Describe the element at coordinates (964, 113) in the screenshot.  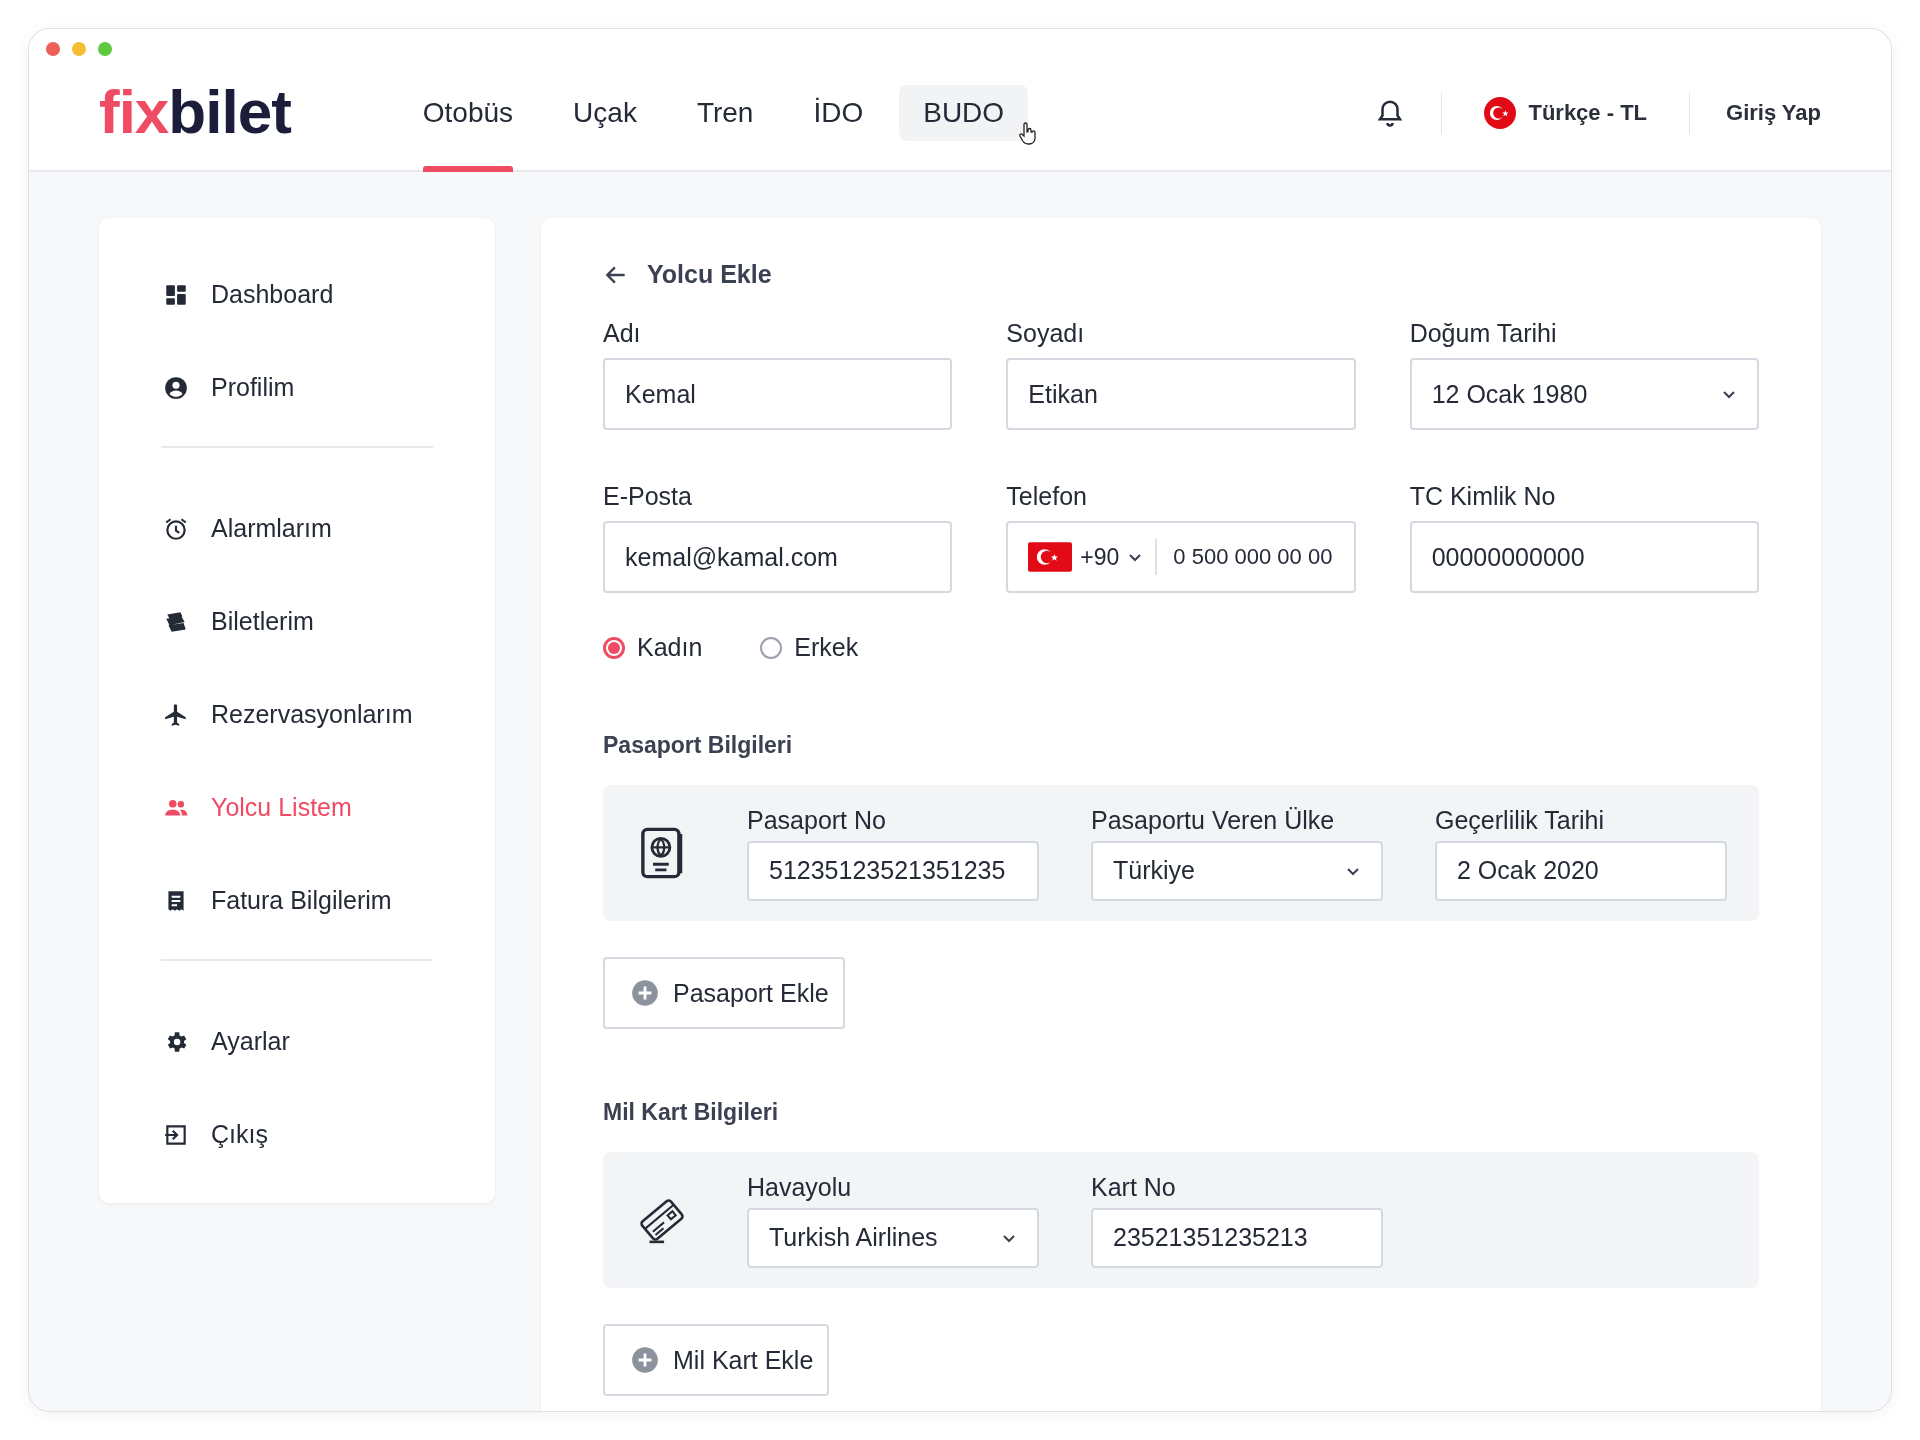
I see `nav-tab: BUDO` at that location.